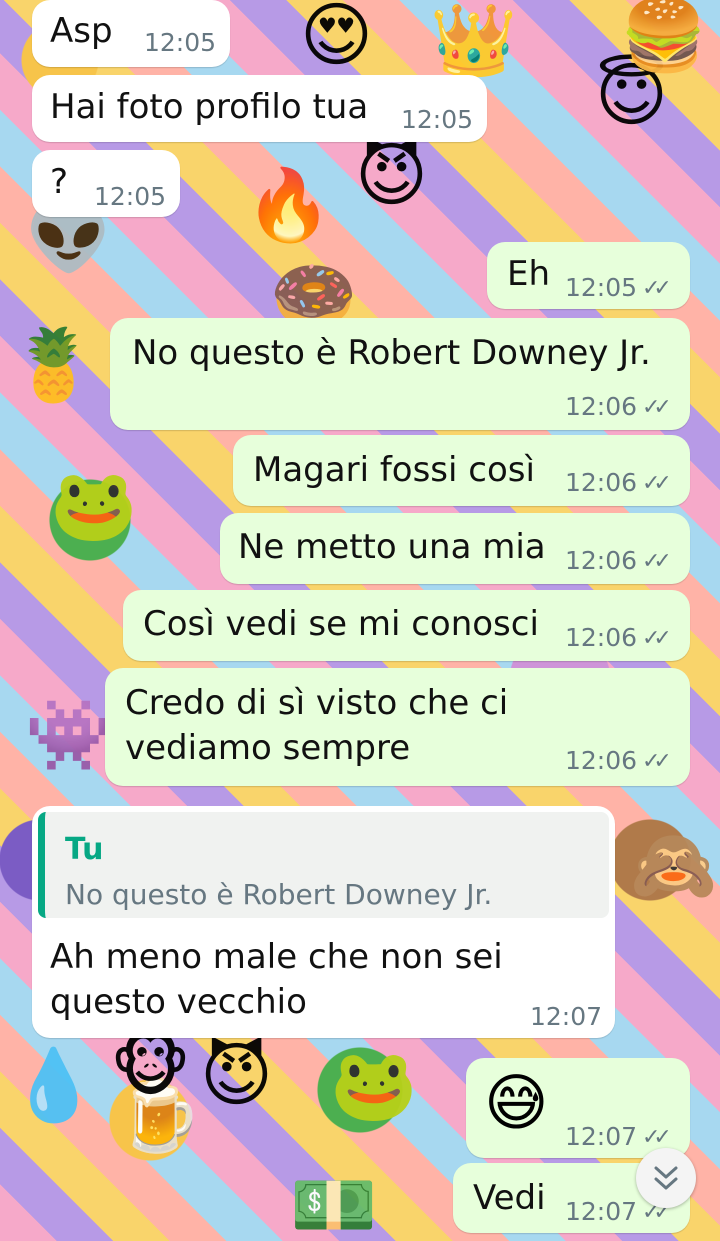 Image resolution: width=720 pixels, height=1241 pixels. Describe the element at coordinates (279, 894) in the screenshot. I see `quoted-text: No questo è Robert Downey Jr.` at that location.